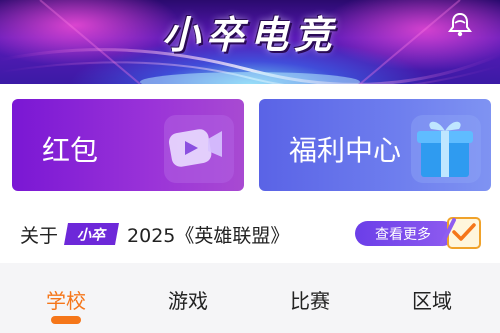  What do you see at coordinates (66, 299) in the screenshot?
I see `tab-school: 学校` at bounding box center [66, 299].